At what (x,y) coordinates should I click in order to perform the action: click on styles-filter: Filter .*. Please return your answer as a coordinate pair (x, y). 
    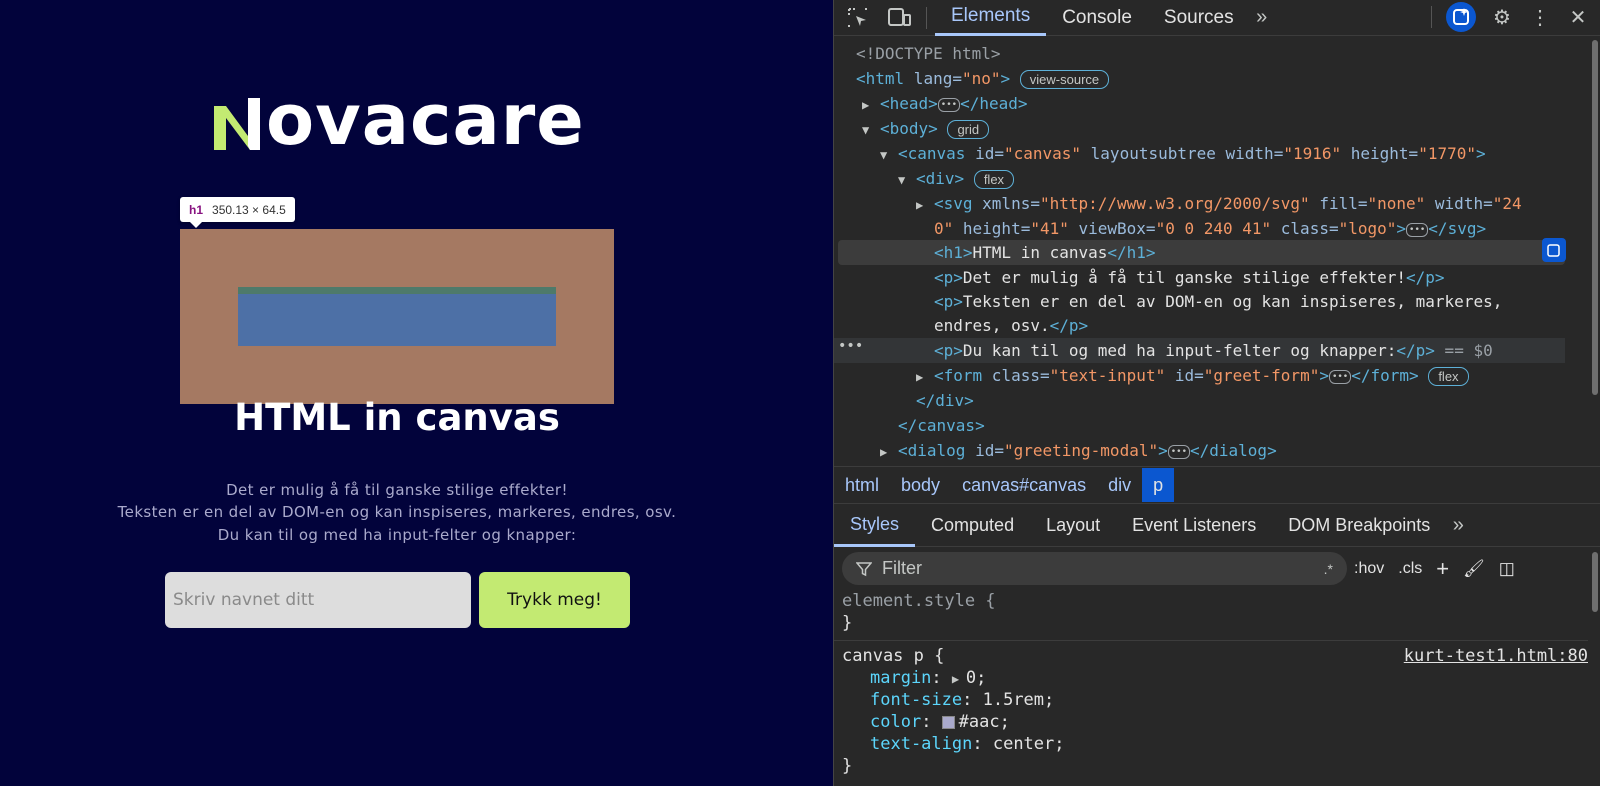
    Looking at the image, I should click on (1094, 568).